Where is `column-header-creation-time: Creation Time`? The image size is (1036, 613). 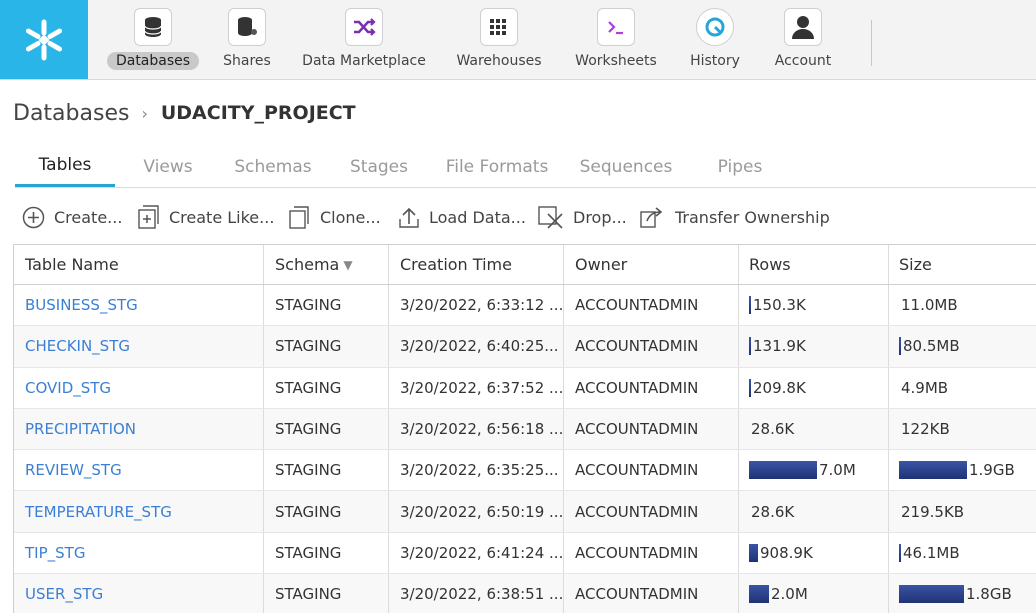
column-header-creation-time: Creation Time is located at coordinates (476, 264).